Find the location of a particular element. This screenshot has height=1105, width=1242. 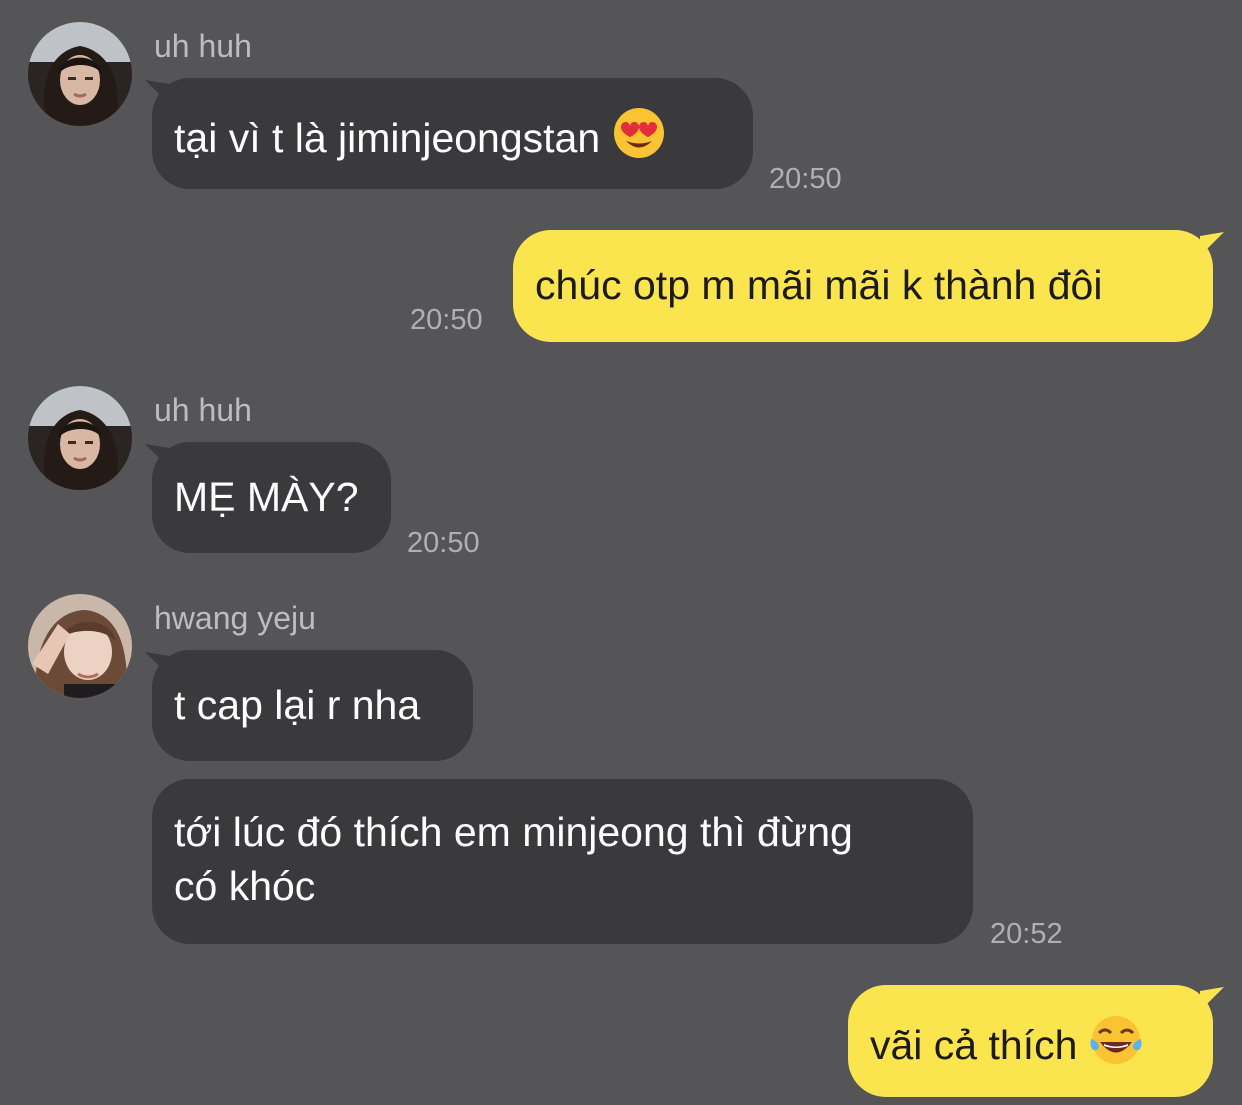

message-bubble: vãi cả thích is located at coordinates (1030, 1041).